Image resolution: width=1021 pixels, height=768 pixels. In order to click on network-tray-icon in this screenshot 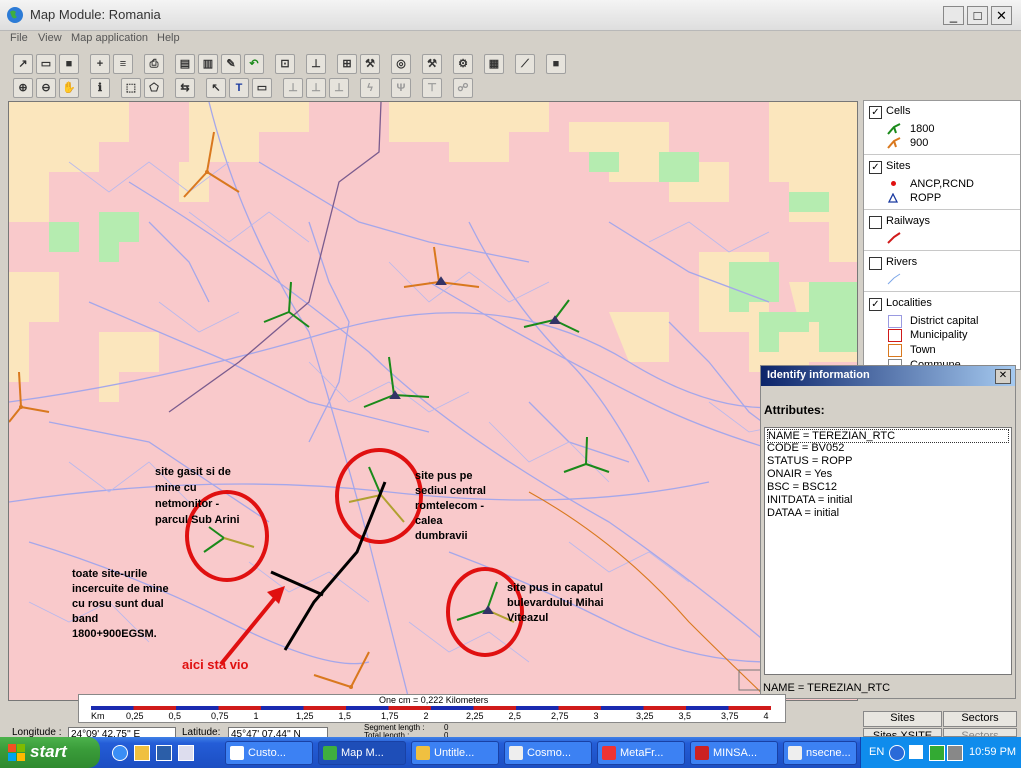, I will do `click(916, 752)`.